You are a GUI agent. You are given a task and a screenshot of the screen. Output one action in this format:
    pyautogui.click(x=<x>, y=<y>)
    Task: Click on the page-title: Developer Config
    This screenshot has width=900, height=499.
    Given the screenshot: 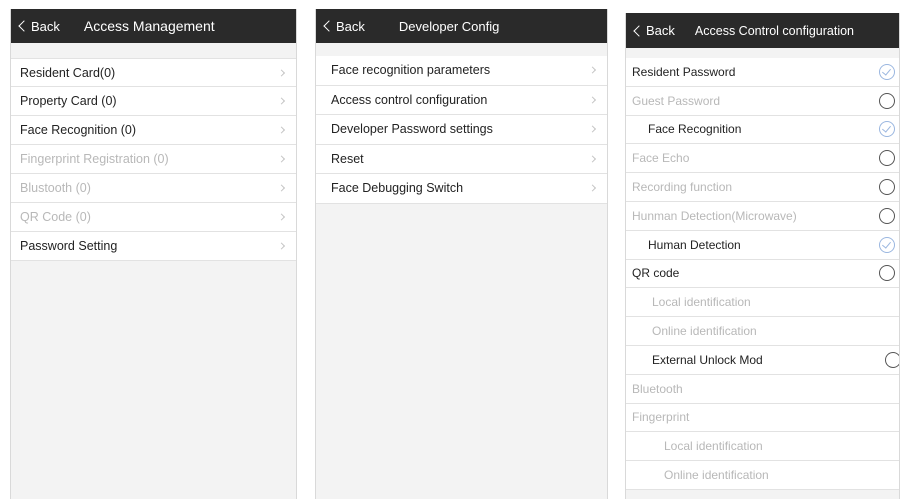 What is the action you would take?
    pyautogui.click(x=449, y=26)
    